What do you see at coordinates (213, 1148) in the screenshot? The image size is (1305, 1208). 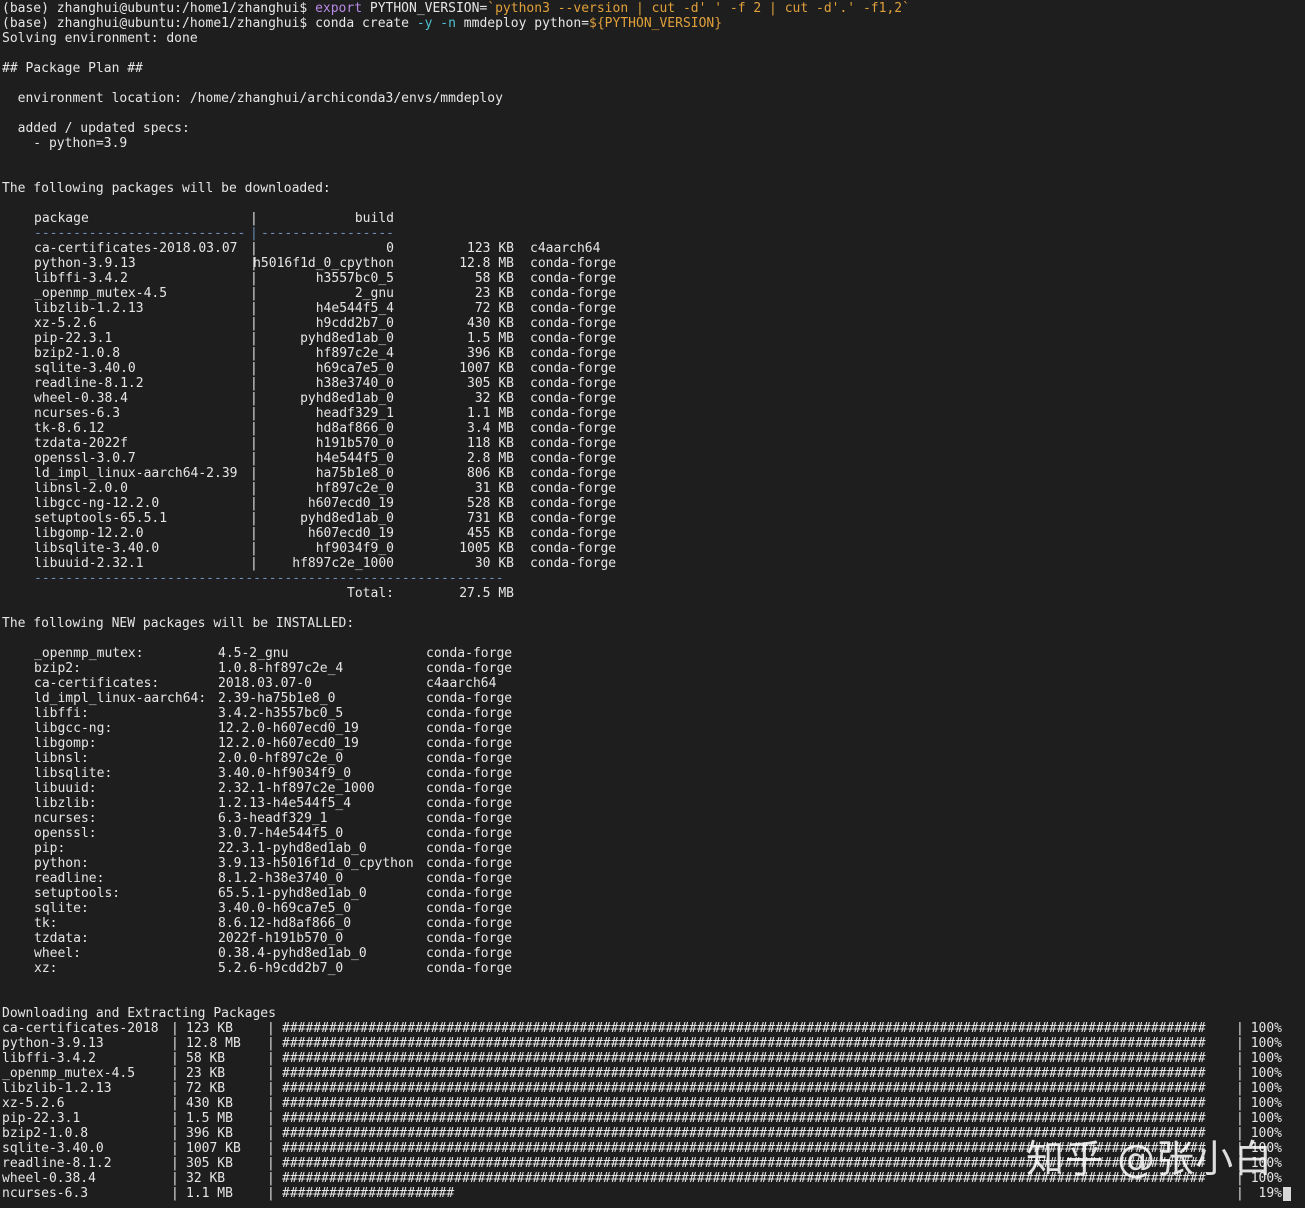 I see `progress-package-size: 1007 KB` at bounding box center [213, 1148].